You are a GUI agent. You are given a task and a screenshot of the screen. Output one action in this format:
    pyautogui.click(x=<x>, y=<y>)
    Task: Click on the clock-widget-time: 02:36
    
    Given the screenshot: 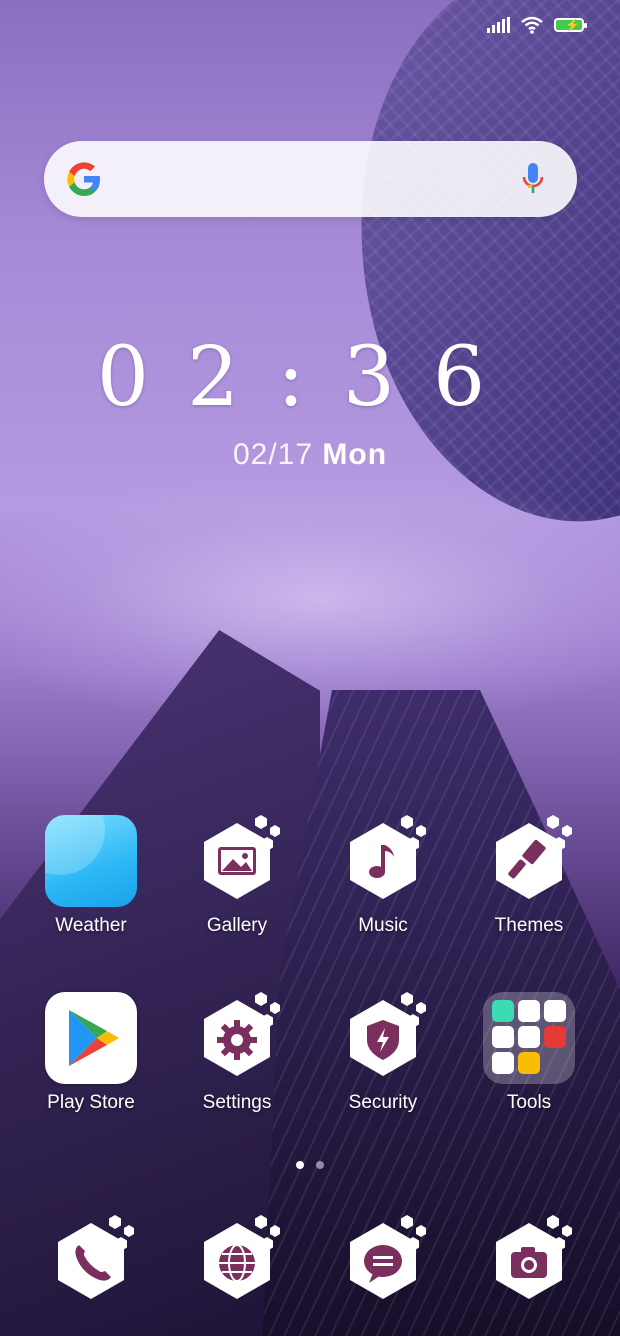 What is the action you would take?
    pyautogui.click(x=310, y=377)
    